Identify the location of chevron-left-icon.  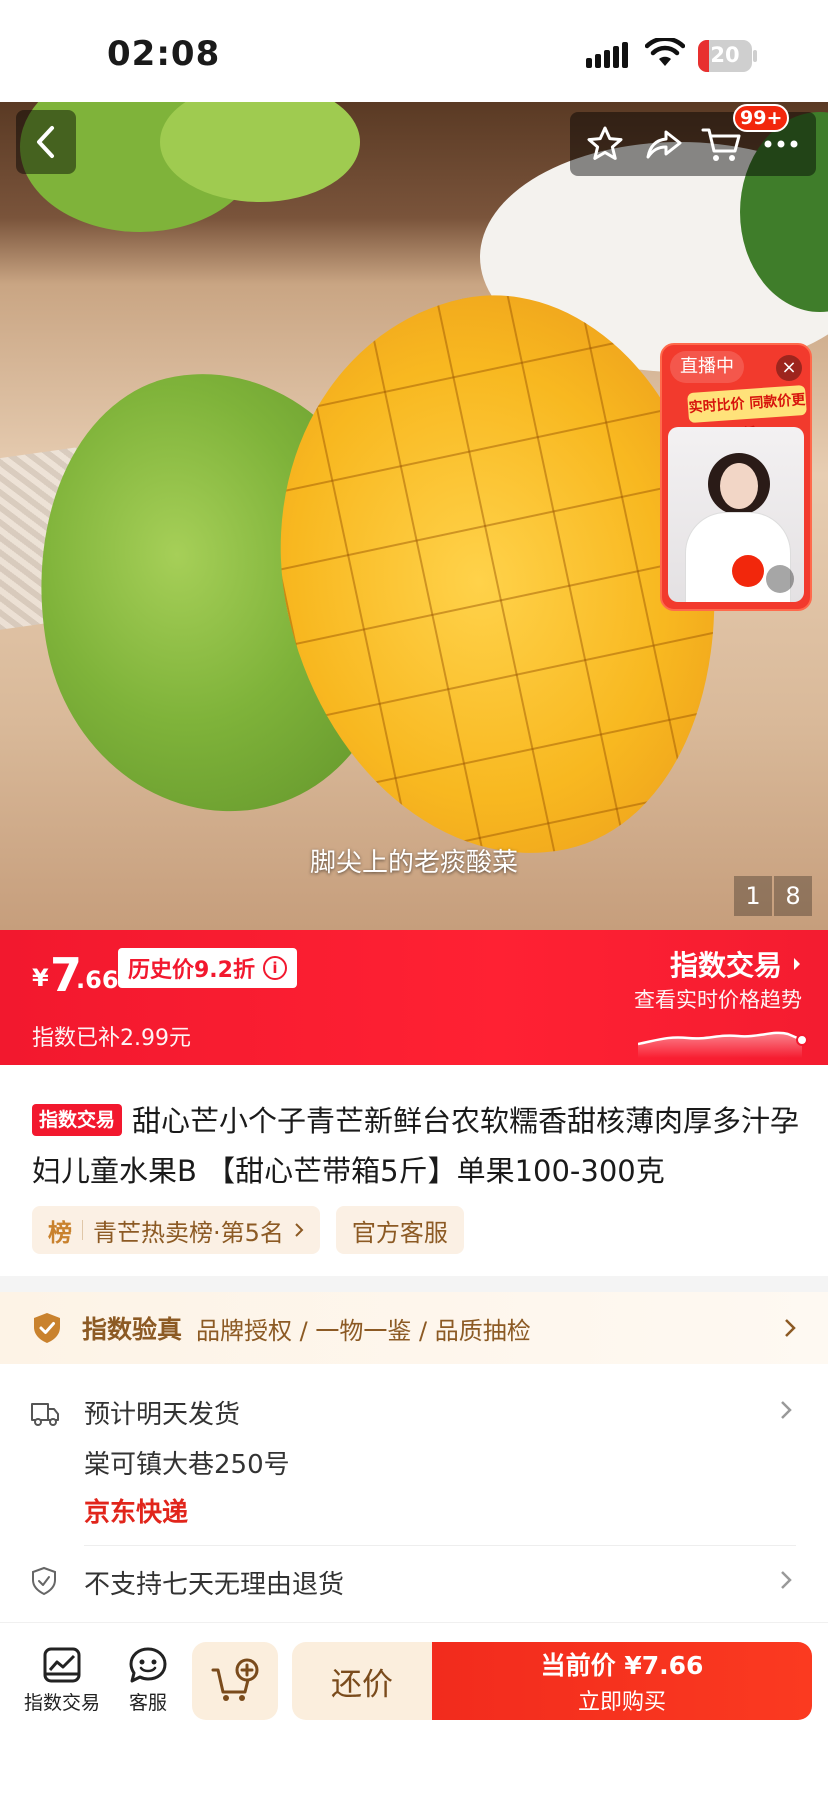
(45, 142).